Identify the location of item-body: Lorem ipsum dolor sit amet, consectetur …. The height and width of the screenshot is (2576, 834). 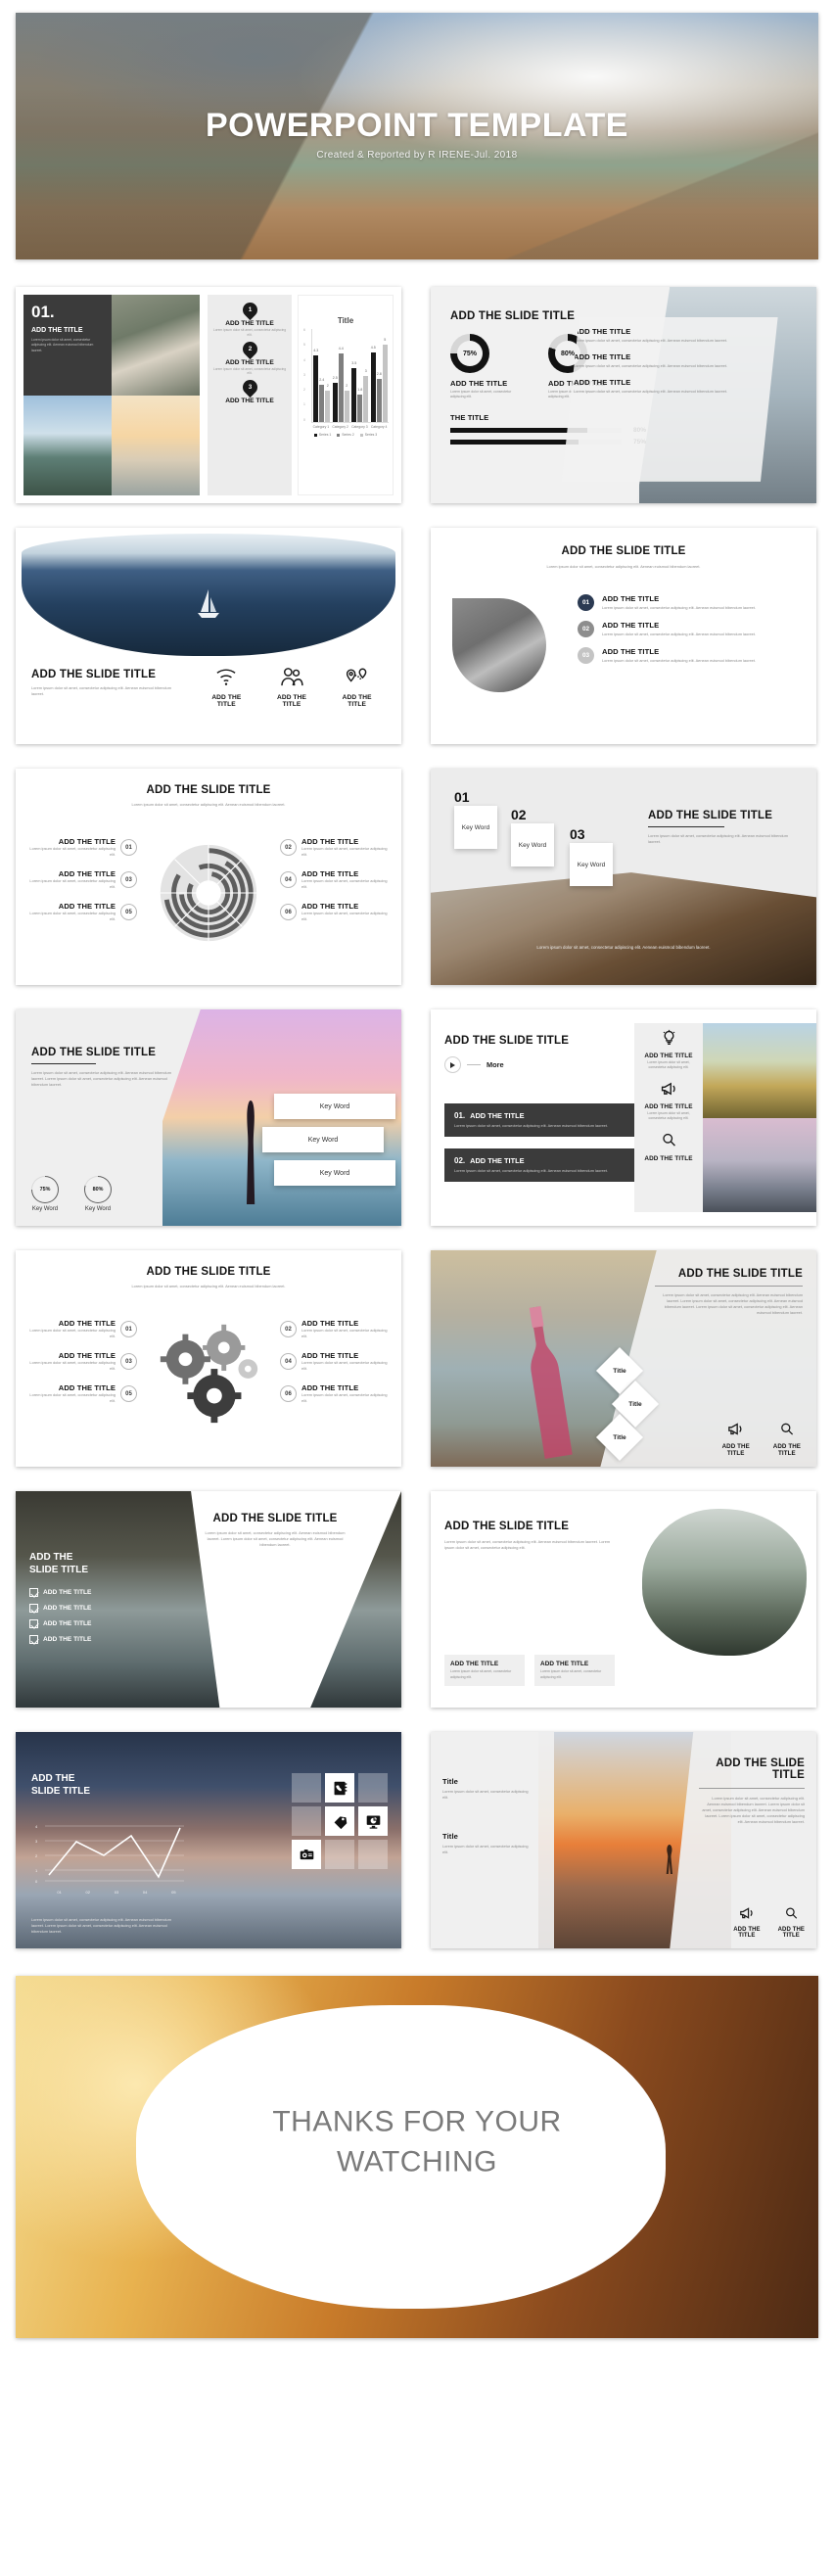
(486, 1795).